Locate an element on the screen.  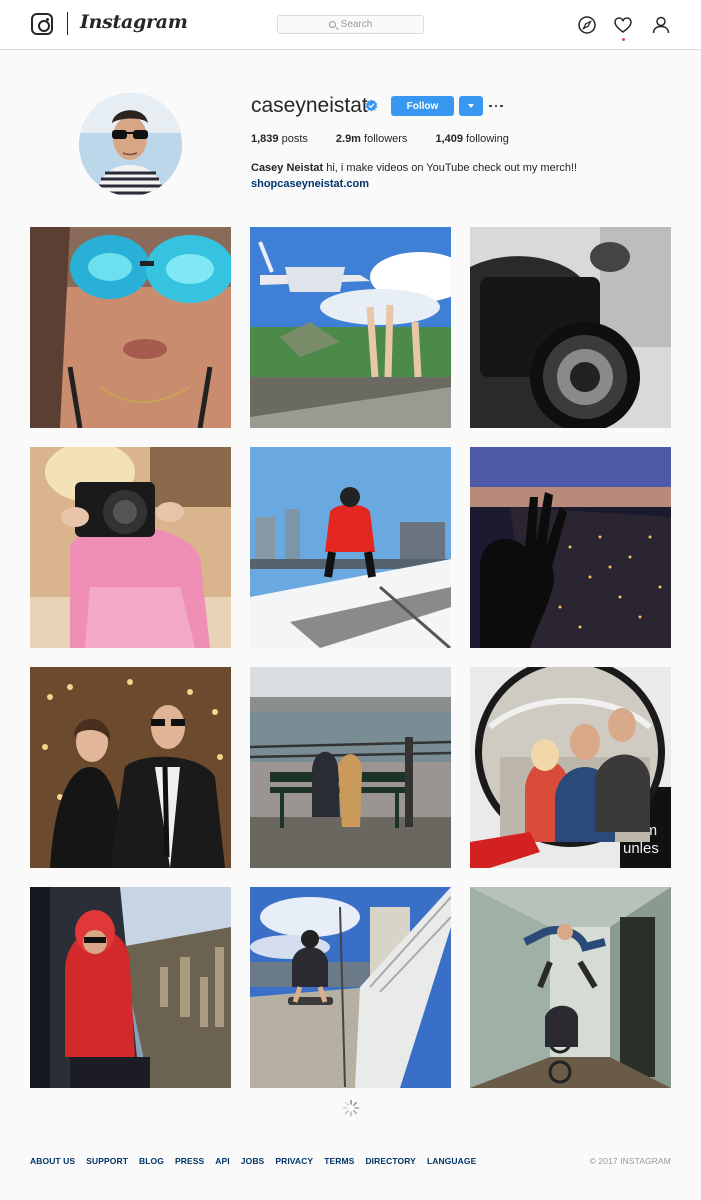
loading-spinner-icon is located at coordinates (351, 1108).